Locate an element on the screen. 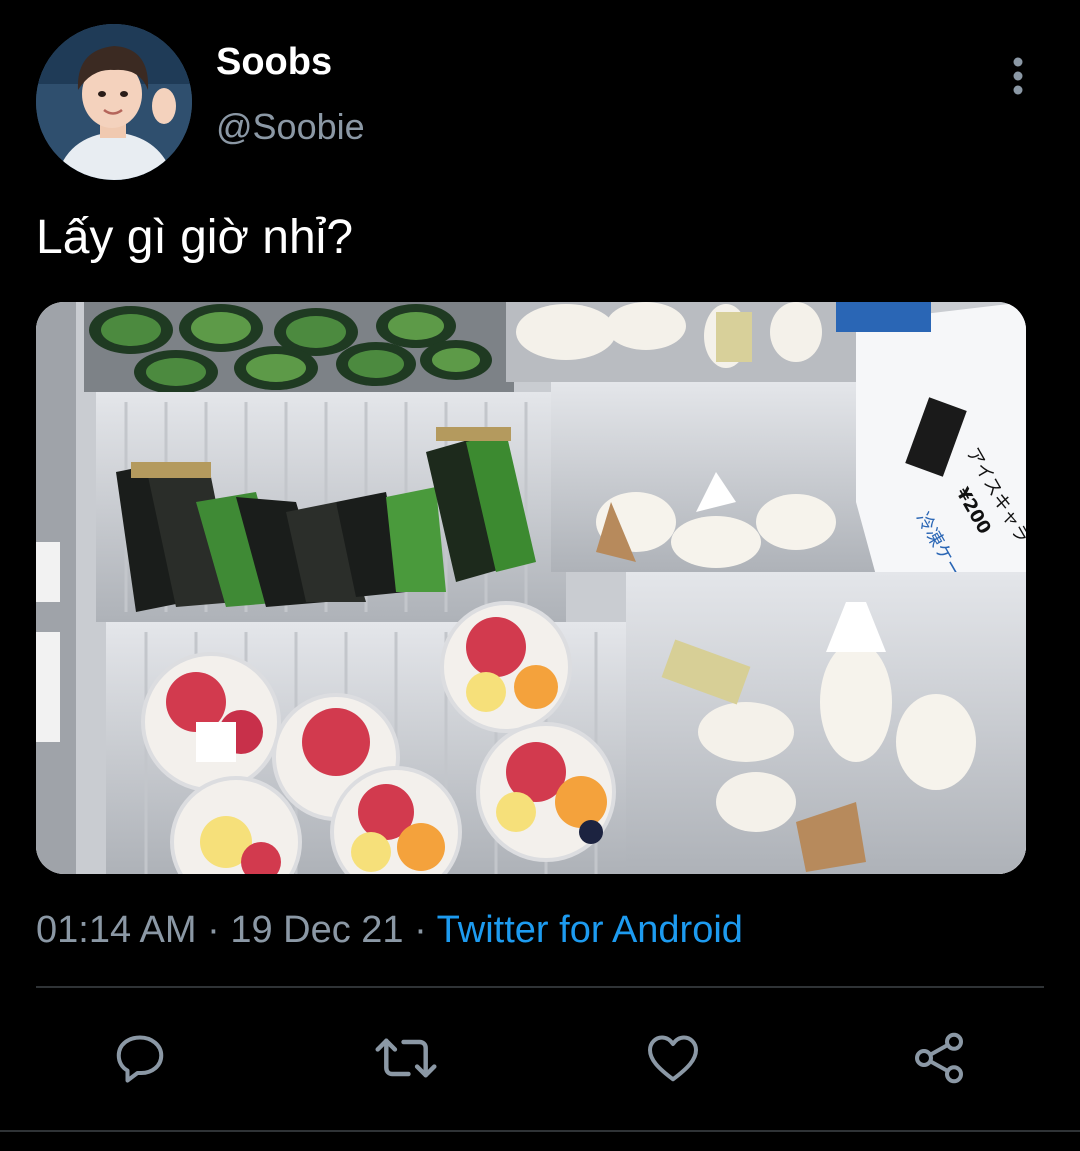  user-handle: @Soobie is located at coordinates (290, 127).